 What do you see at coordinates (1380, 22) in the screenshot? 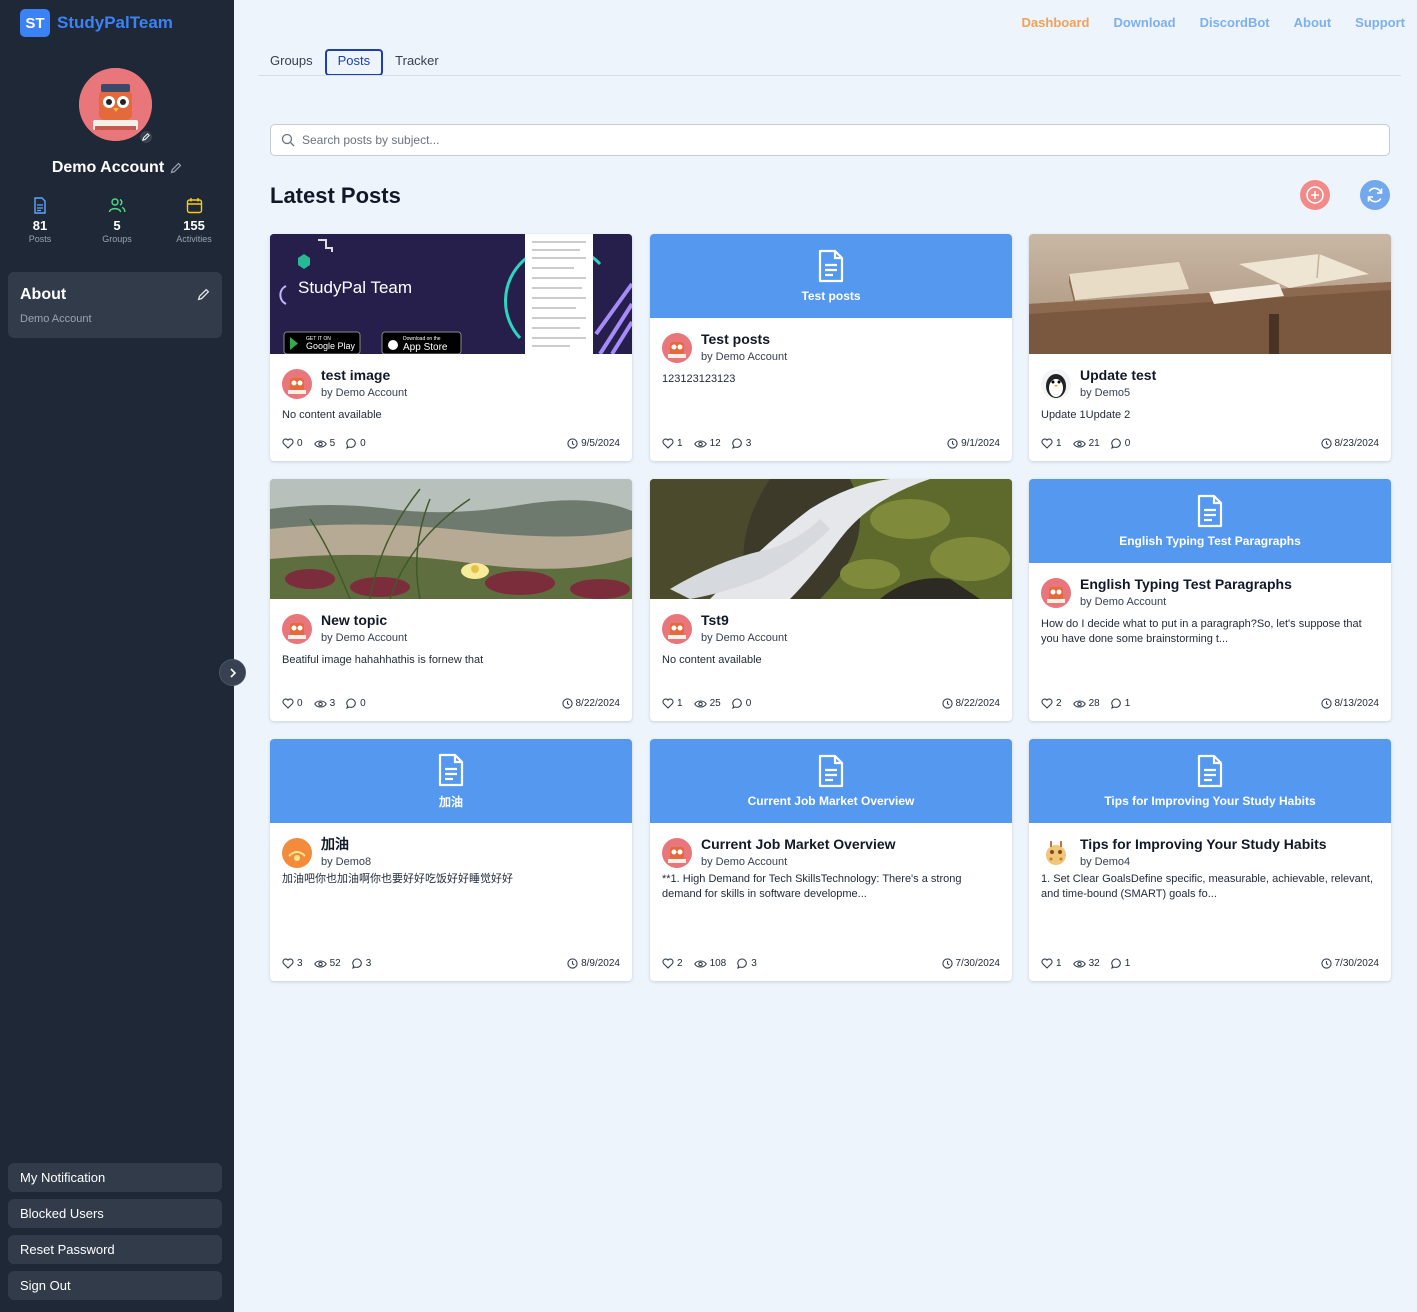
I see `nav-support: Support` at bounding box center [1380, 22].